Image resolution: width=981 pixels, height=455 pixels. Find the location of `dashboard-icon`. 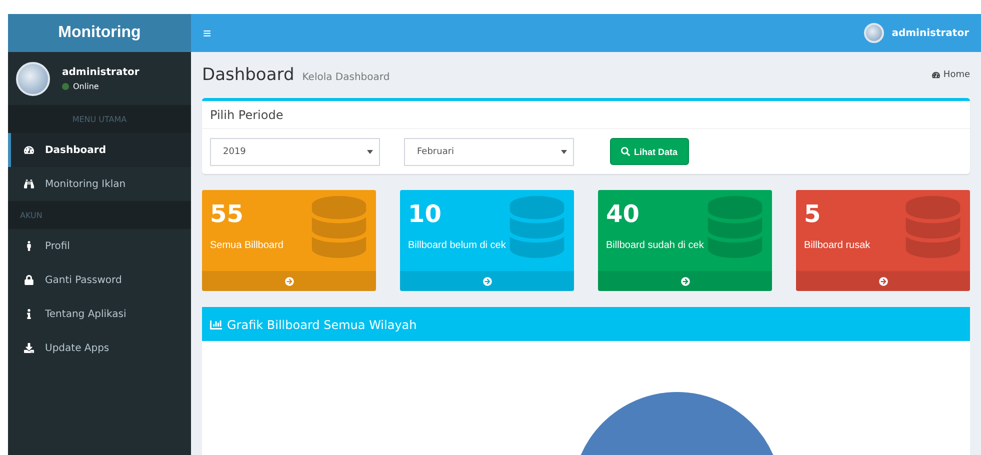

dashboard-icon is located at coordinates (936, 75).